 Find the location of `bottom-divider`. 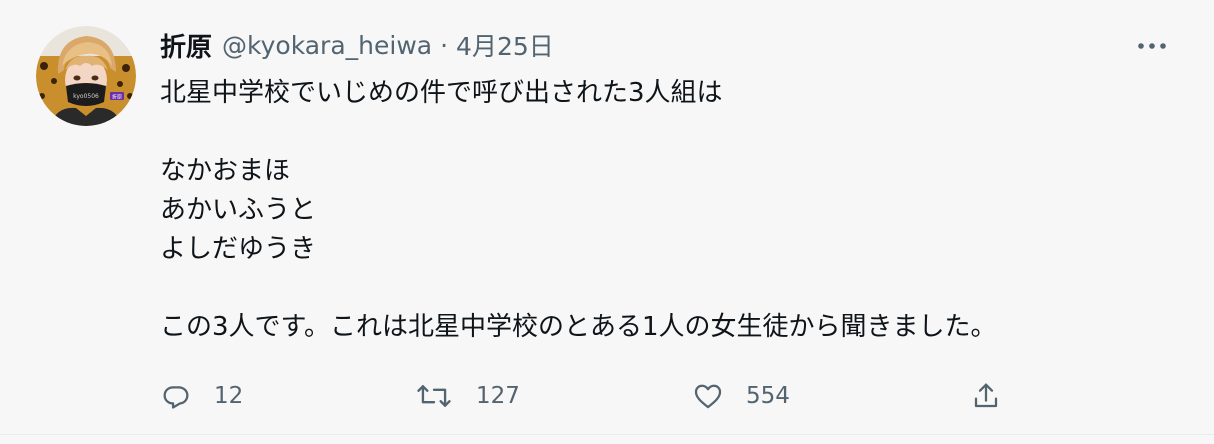

bottom-divider is located at coordinates (607, 434).